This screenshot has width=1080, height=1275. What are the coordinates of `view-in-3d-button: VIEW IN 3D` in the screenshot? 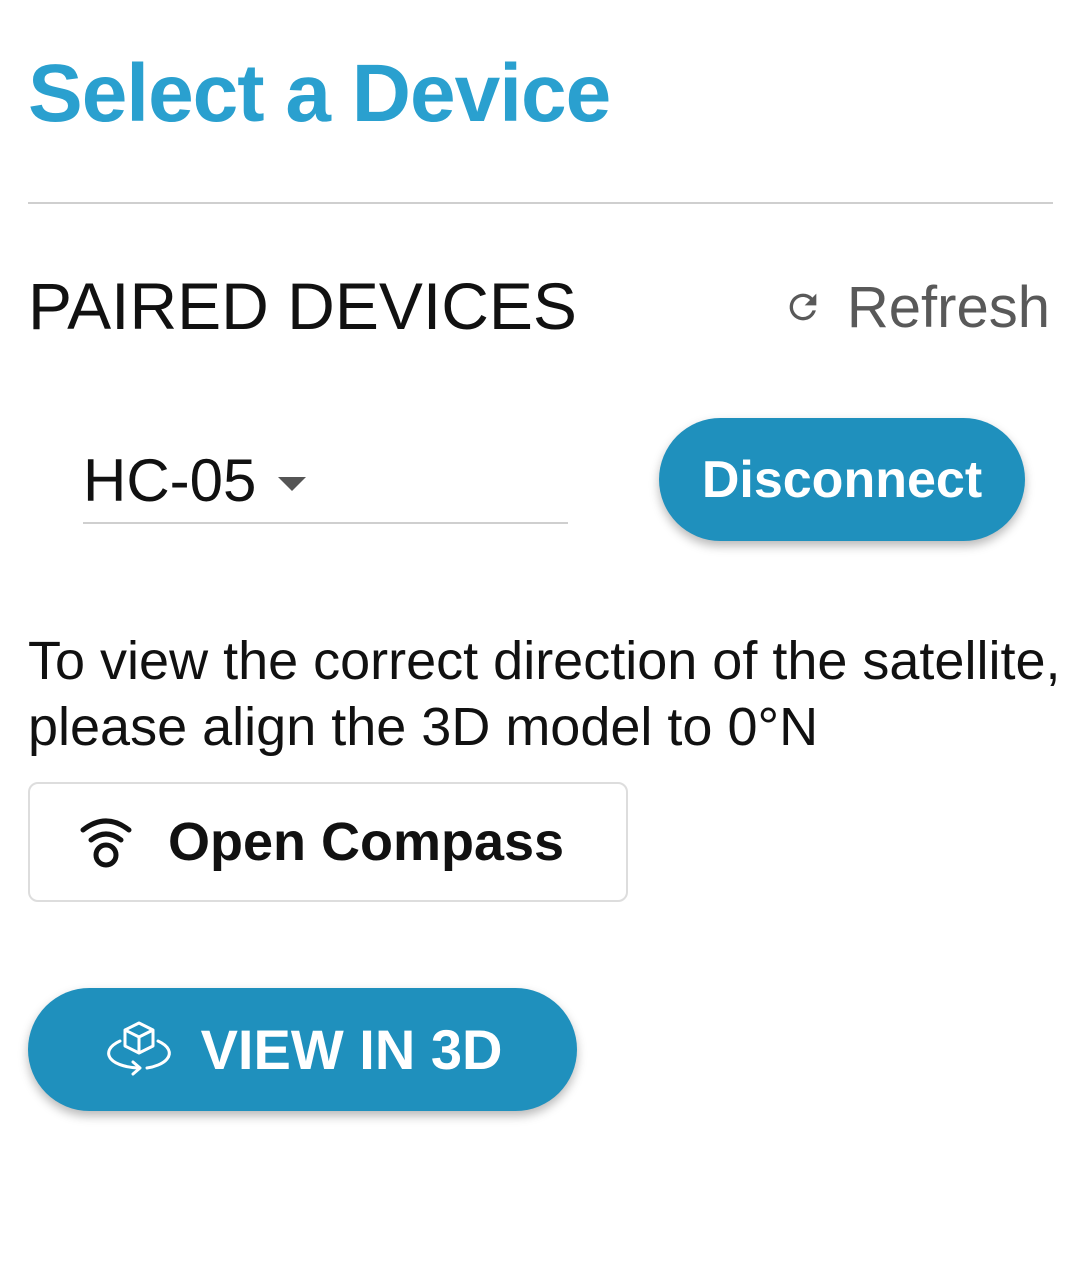 It's located at (302, 1049).